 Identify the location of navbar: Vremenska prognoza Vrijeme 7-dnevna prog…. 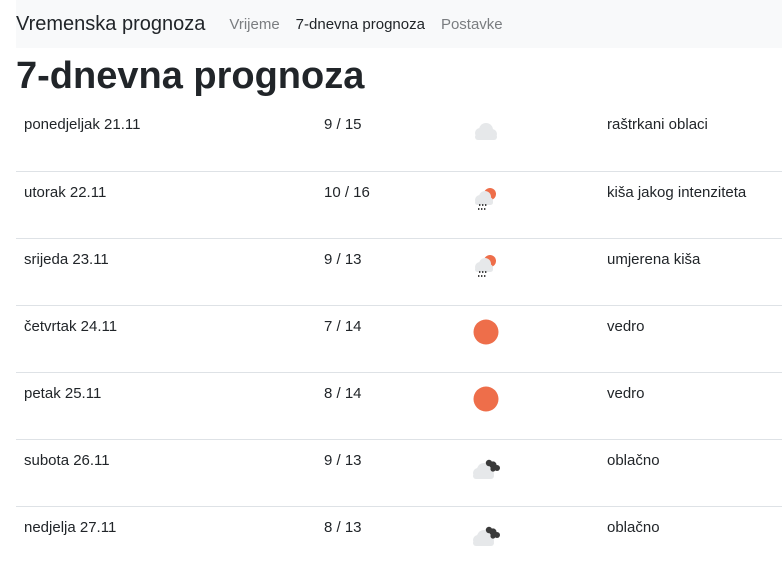
(399, 24).